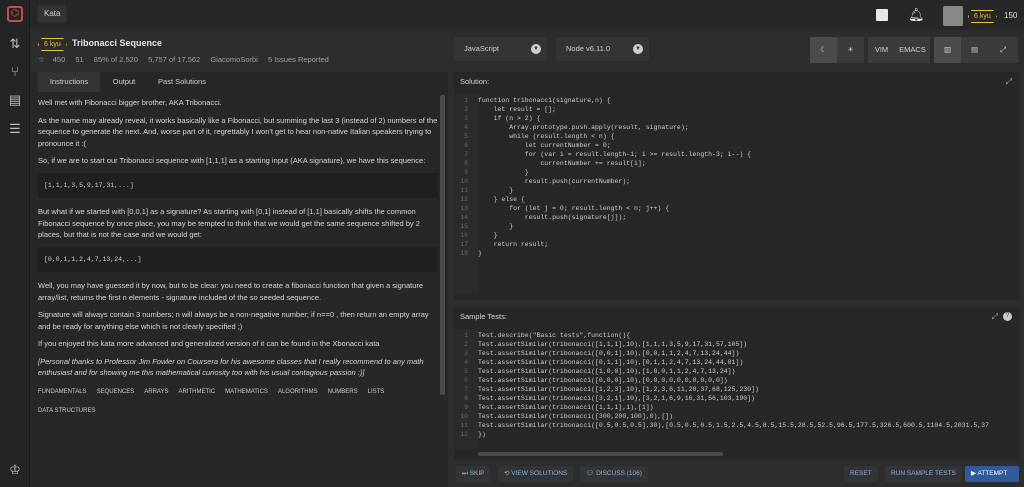 This screenshot has height=487, width=1024. What do you see at coordinates (546, 136) in the screenshot?
I see `code-line: while (result.length < n) {` at bounding box center [546, 136].